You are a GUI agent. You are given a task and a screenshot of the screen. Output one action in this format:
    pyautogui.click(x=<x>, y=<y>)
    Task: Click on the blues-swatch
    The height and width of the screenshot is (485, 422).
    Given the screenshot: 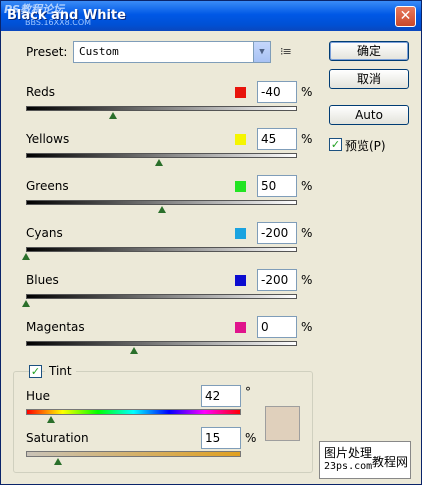 What is the action you would take?
    pyautogui.click(x=240, y=280)
    